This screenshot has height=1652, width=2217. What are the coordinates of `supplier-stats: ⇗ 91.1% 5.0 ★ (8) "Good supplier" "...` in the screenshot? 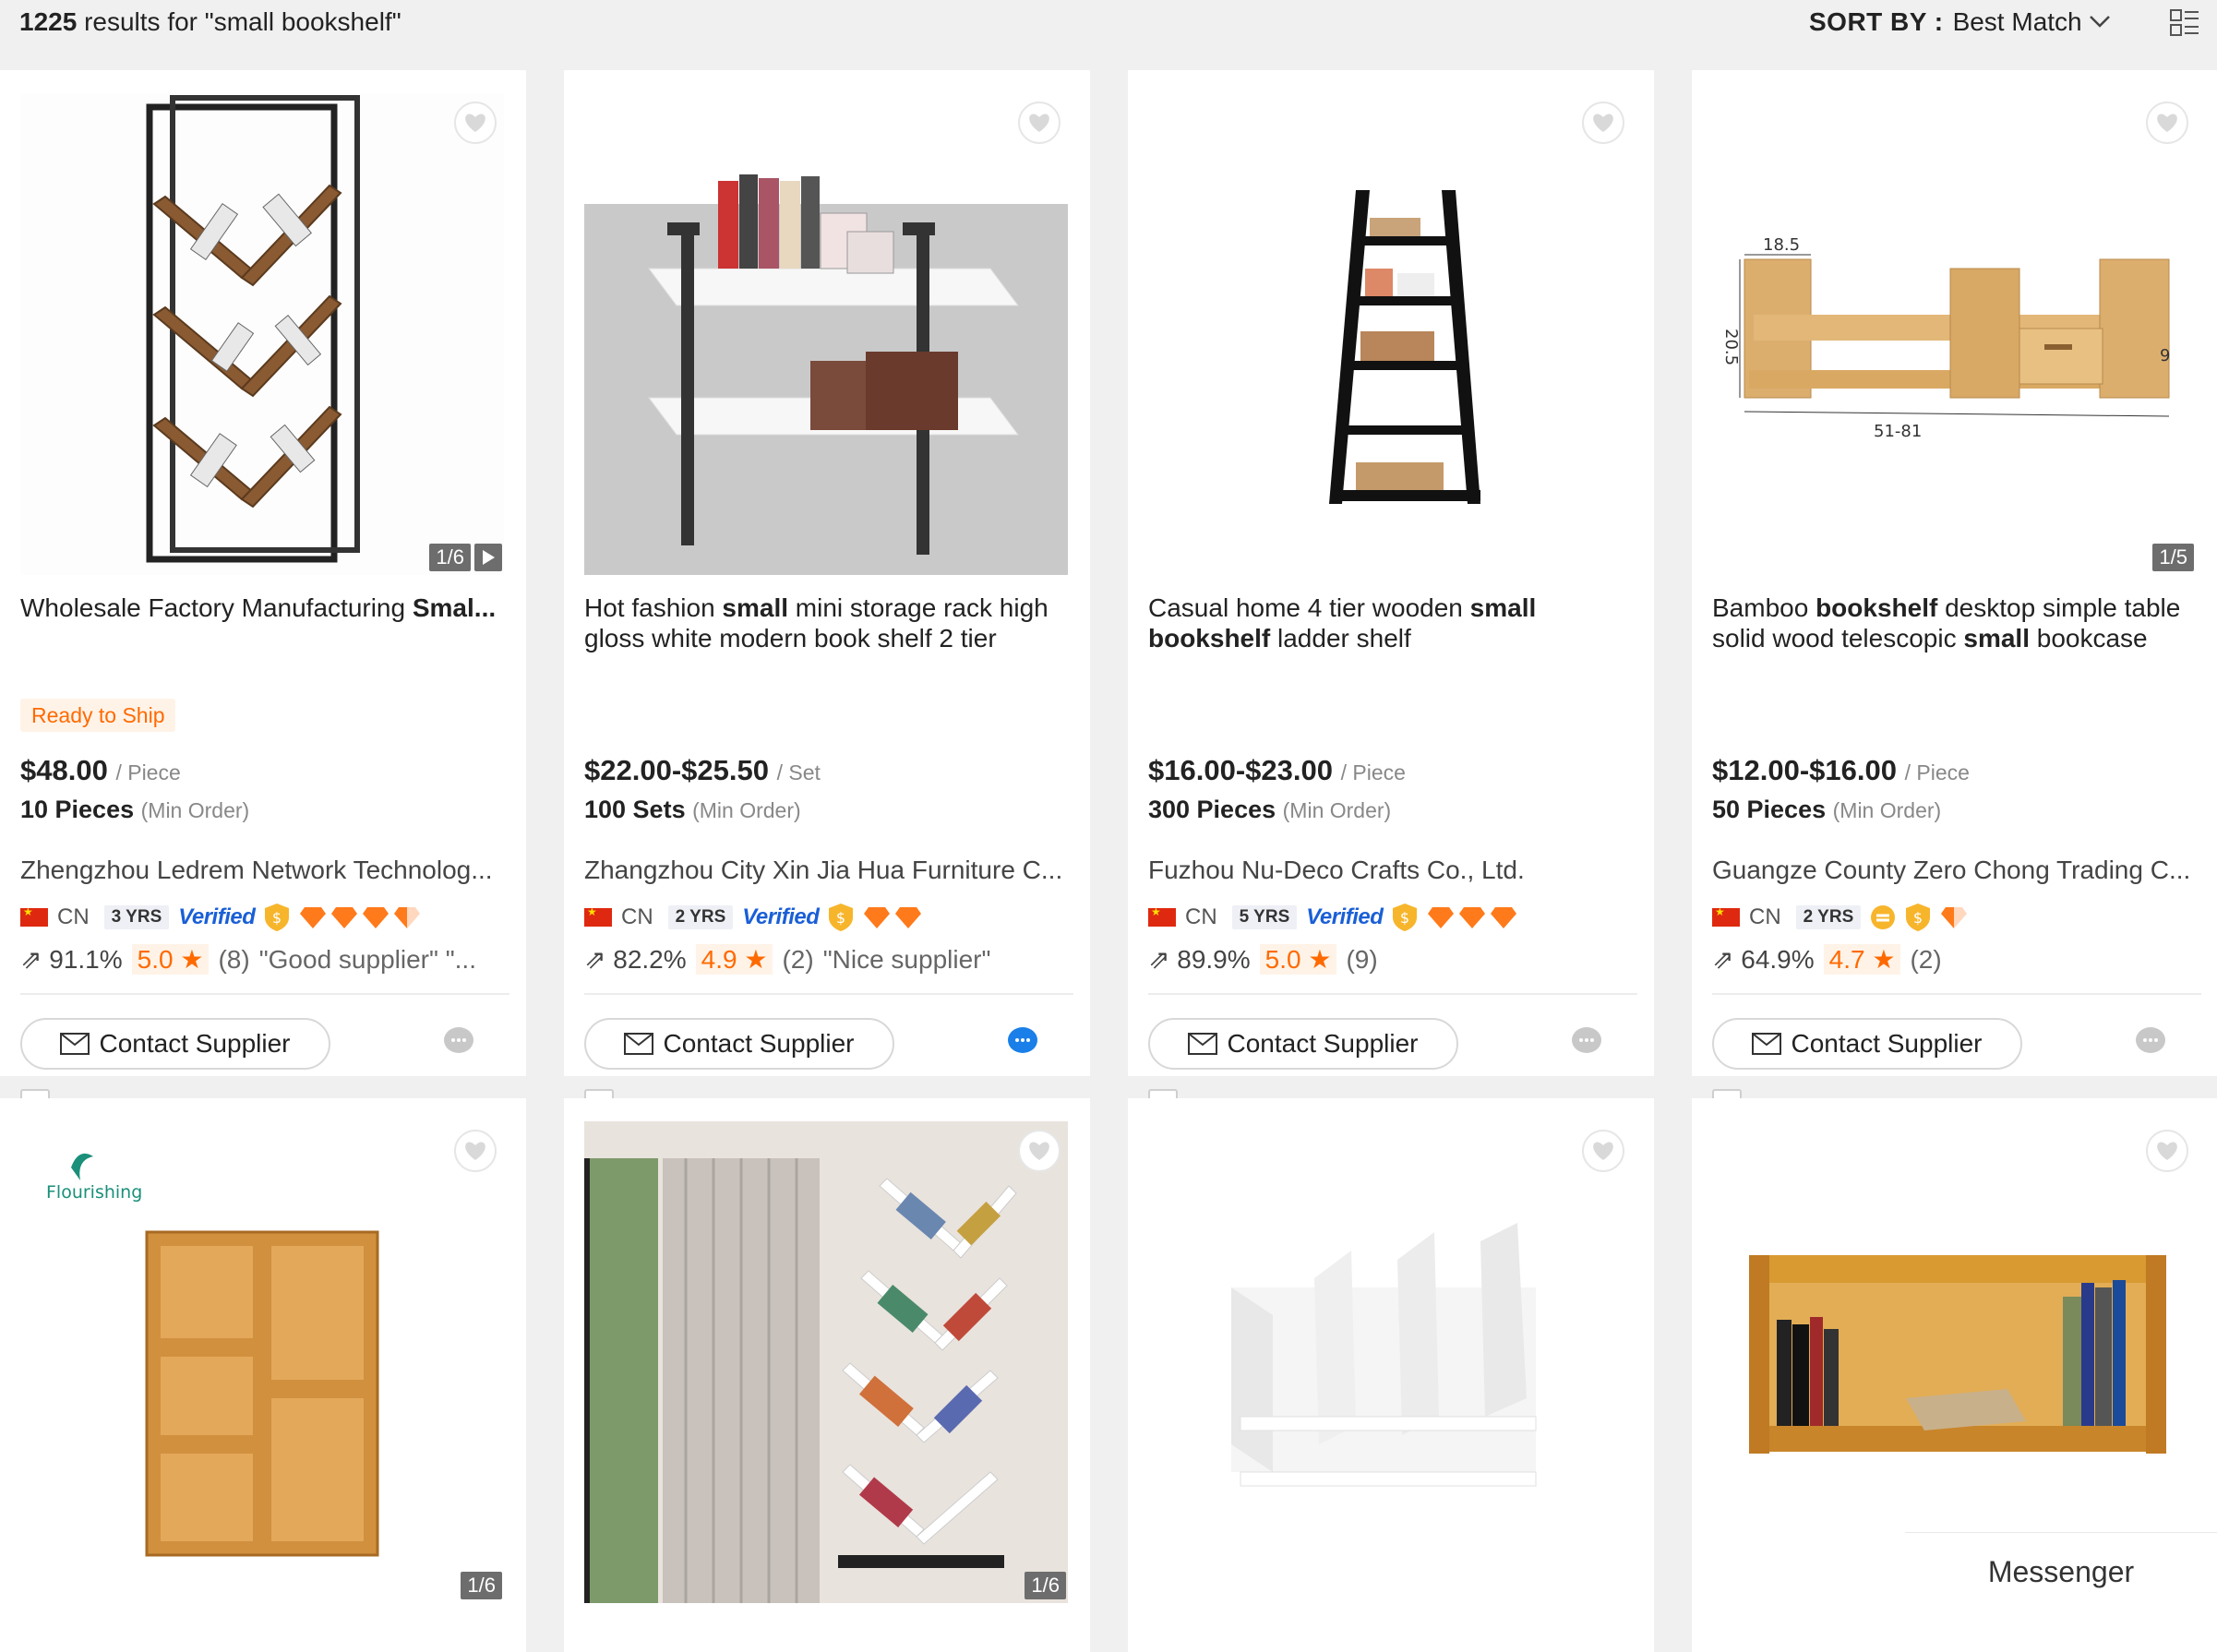 It's located at (248, 959).